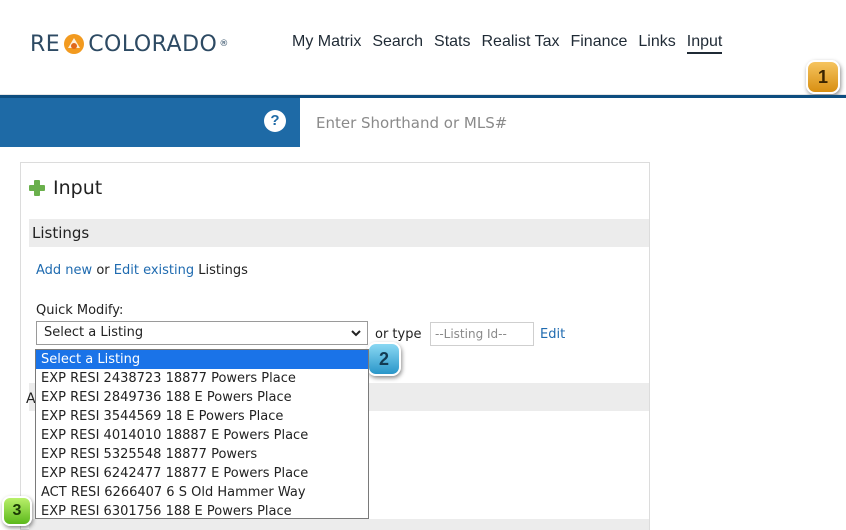  I want to click on listing-select: Select a Listing, so click(202, 333).